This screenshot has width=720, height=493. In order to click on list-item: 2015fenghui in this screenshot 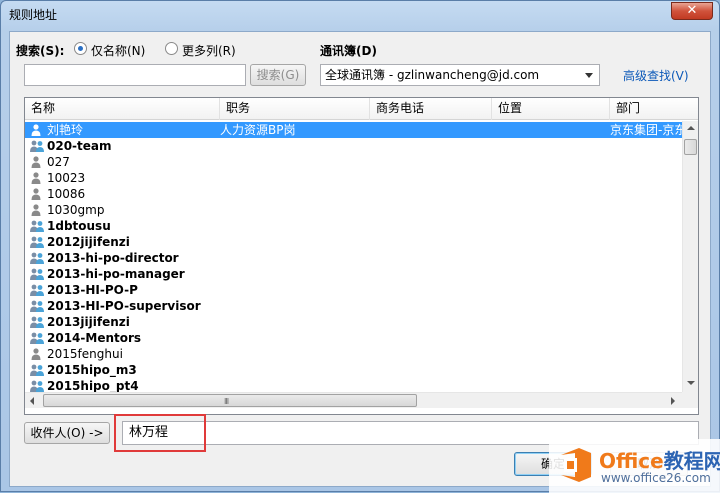, I will do `click(353, 354)`.